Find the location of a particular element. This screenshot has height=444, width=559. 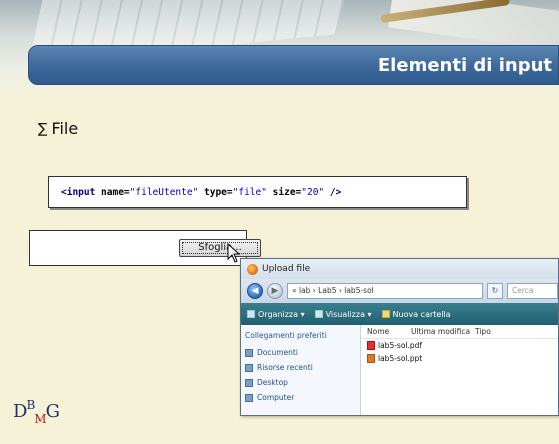

firefox-icon is located at coordinates (252, 269).